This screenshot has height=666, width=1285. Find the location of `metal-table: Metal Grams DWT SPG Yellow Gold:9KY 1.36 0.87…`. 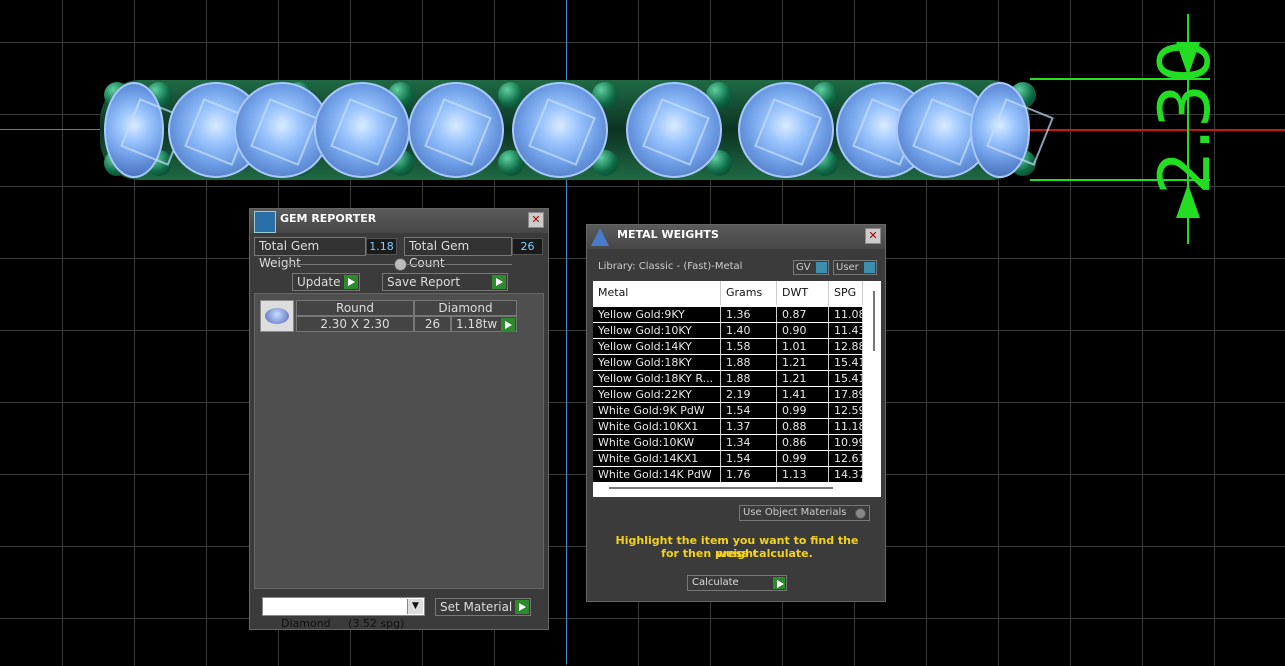

metal-table: Metal Grams DWT SPG Yellow Gold:9KY 1.36 0.87… is located at coordinates (737, 389).